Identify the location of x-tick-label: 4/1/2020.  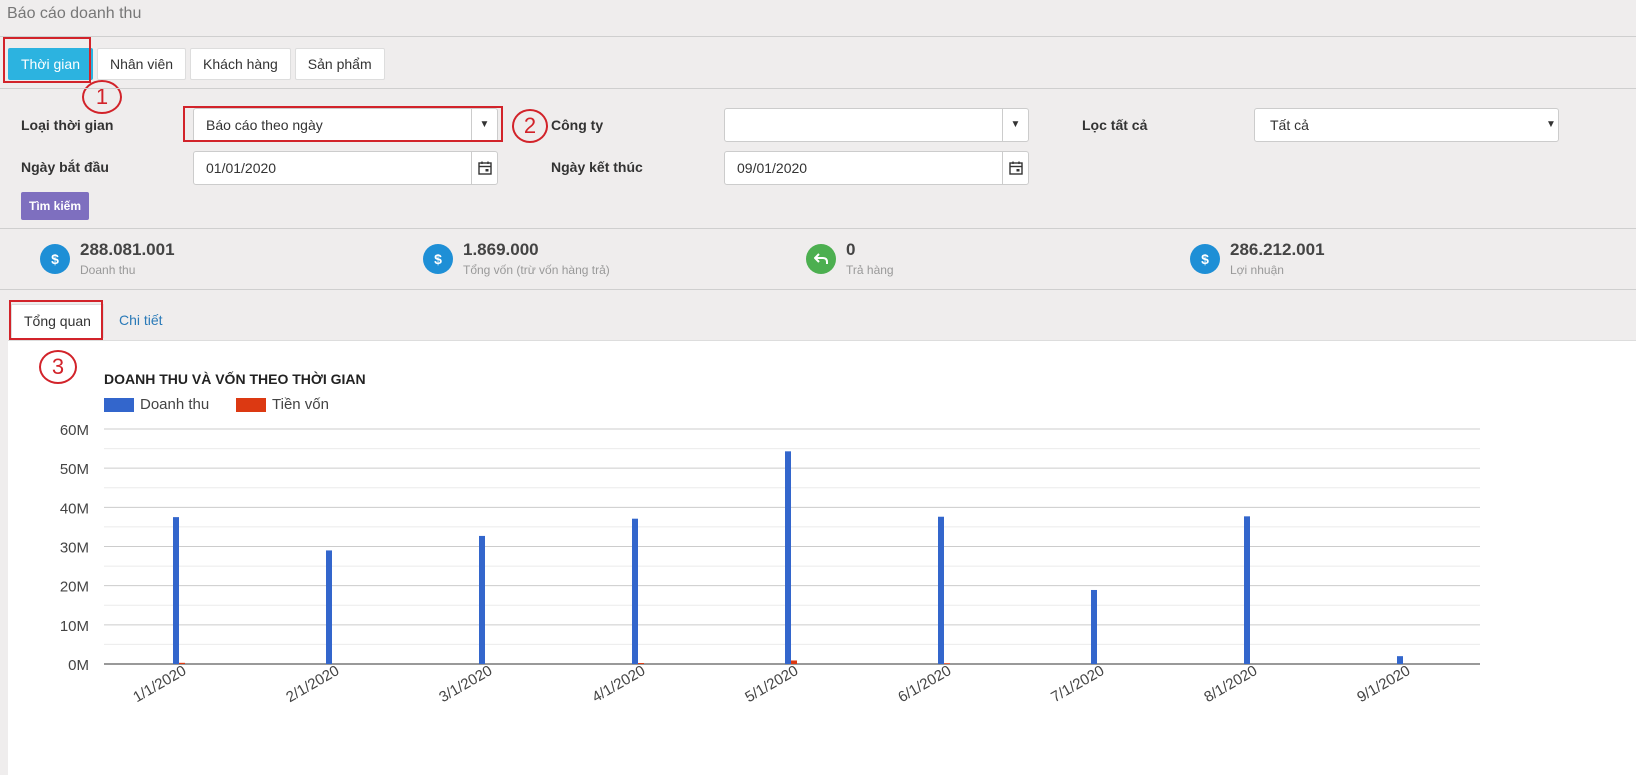
(618, 684).